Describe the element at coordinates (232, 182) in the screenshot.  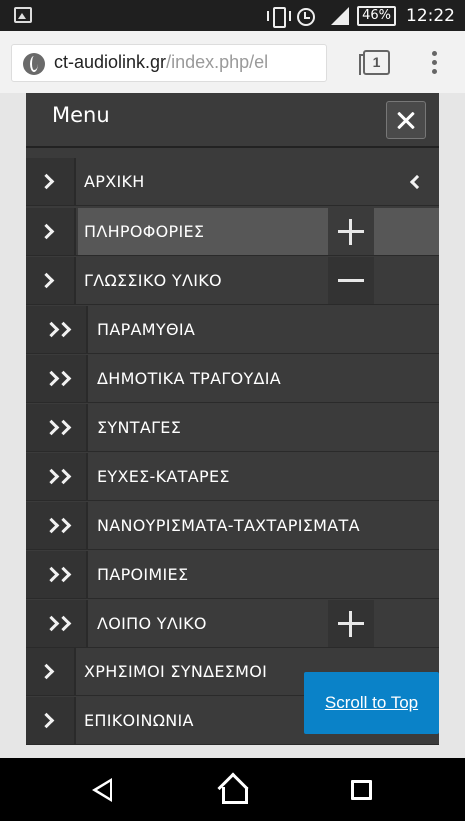
I see `menu-item-home: ΑΡΧΙΚΗ` at that location.